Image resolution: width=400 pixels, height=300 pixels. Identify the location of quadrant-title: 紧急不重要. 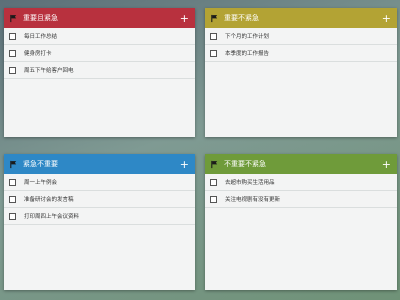
(40, 164).